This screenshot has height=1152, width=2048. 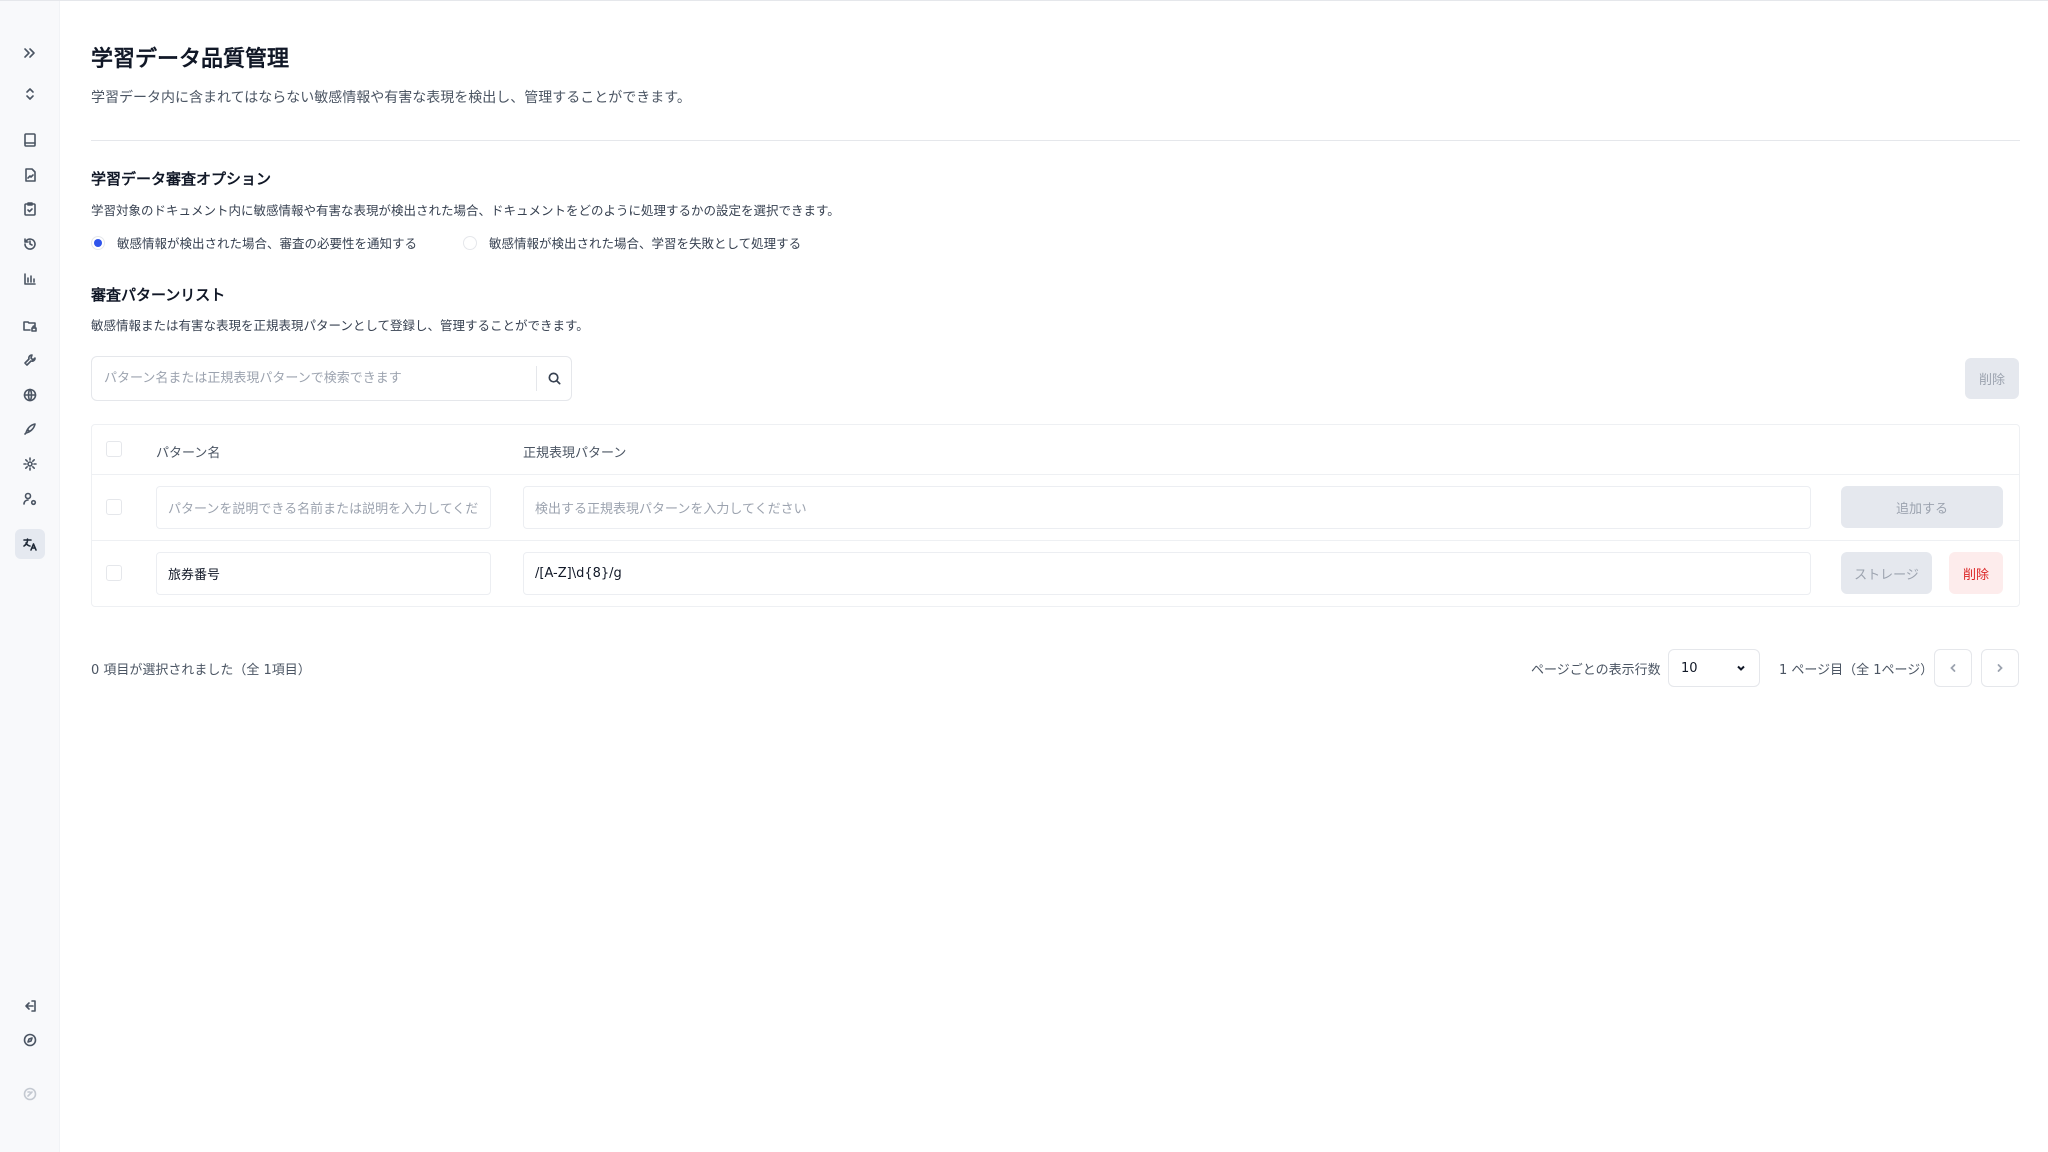 What do you see at coordinates (190, 59) in the screenshot?
I see `page-title: 学習データ品質管理` at bounding box center [190, 59].